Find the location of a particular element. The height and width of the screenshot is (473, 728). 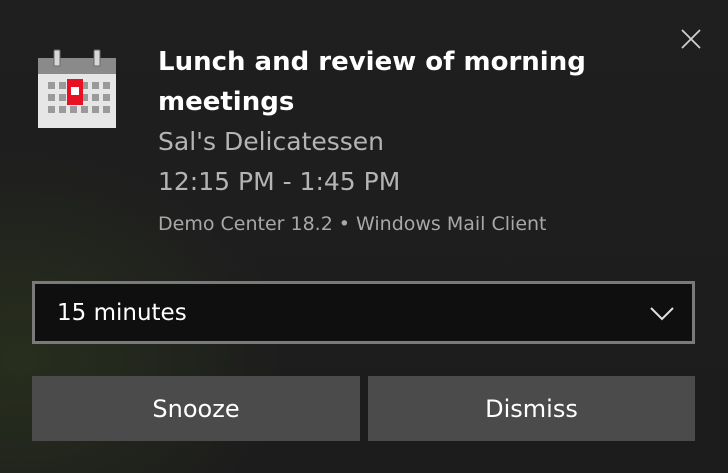

attribution-app: Windows Mail Client is located at coordinates (451, 224).